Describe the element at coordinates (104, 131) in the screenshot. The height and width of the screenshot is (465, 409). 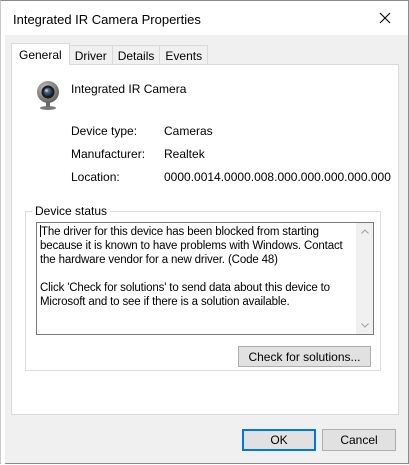
I see `device-type-label: Device type:` at that location.